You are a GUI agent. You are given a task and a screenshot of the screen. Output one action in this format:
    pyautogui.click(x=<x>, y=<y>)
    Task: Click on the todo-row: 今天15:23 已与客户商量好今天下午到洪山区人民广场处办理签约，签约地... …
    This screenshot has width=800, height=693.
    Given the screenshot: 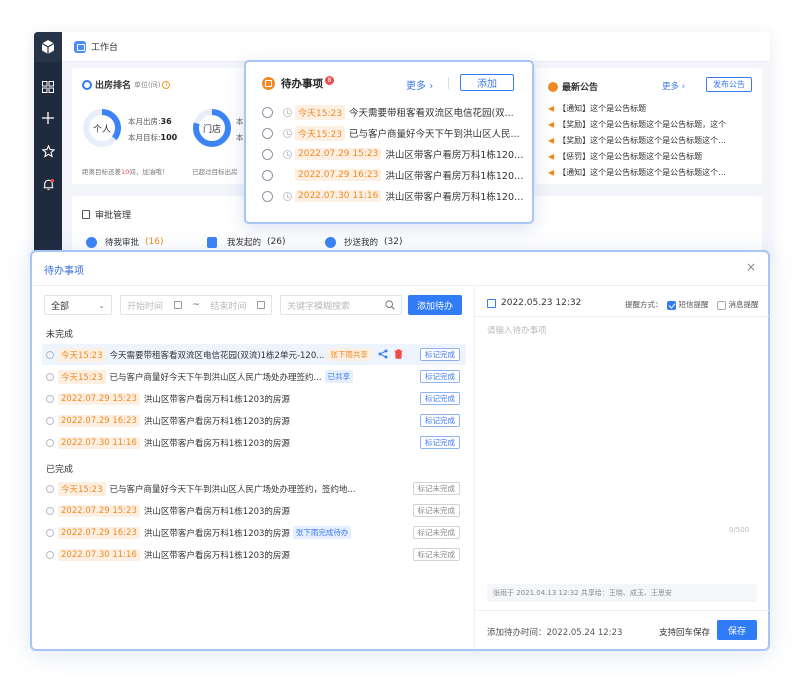 What is the action you would take?
    pyautogui.click(x=254, y=488)
    